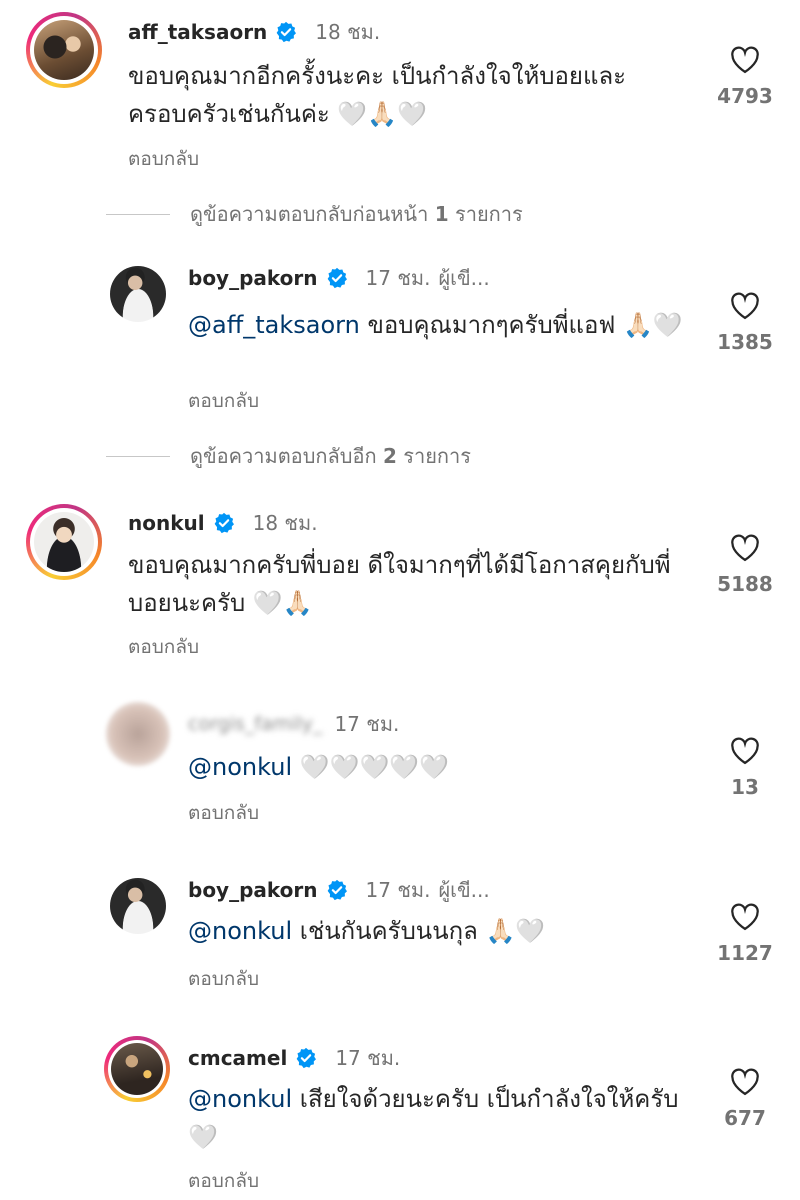 The image size is (800, 1200). What do you see at coordinates (745, 323) in the screenshot?
I see `like-button: 1385` at bounding box center [745, 323].